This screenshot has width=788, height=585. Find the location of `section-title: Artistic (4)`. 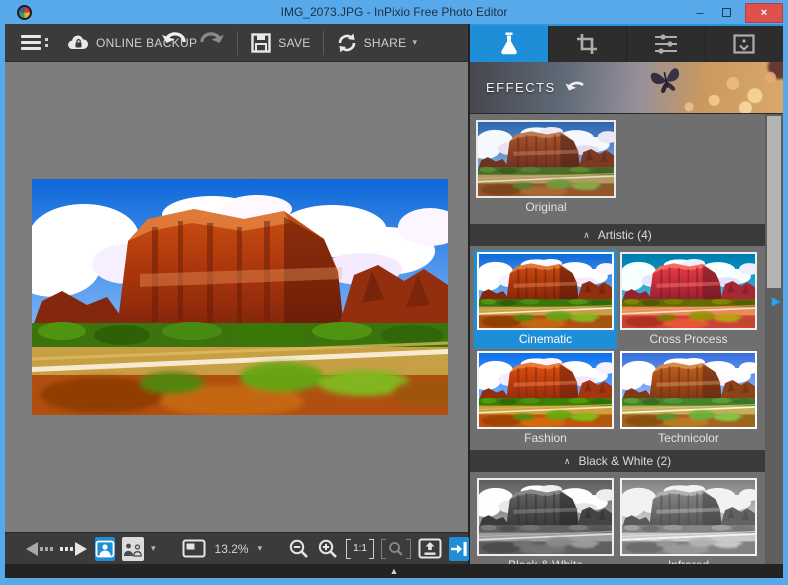

section-title: Artistic (4) is located at coordinates (624, 235).